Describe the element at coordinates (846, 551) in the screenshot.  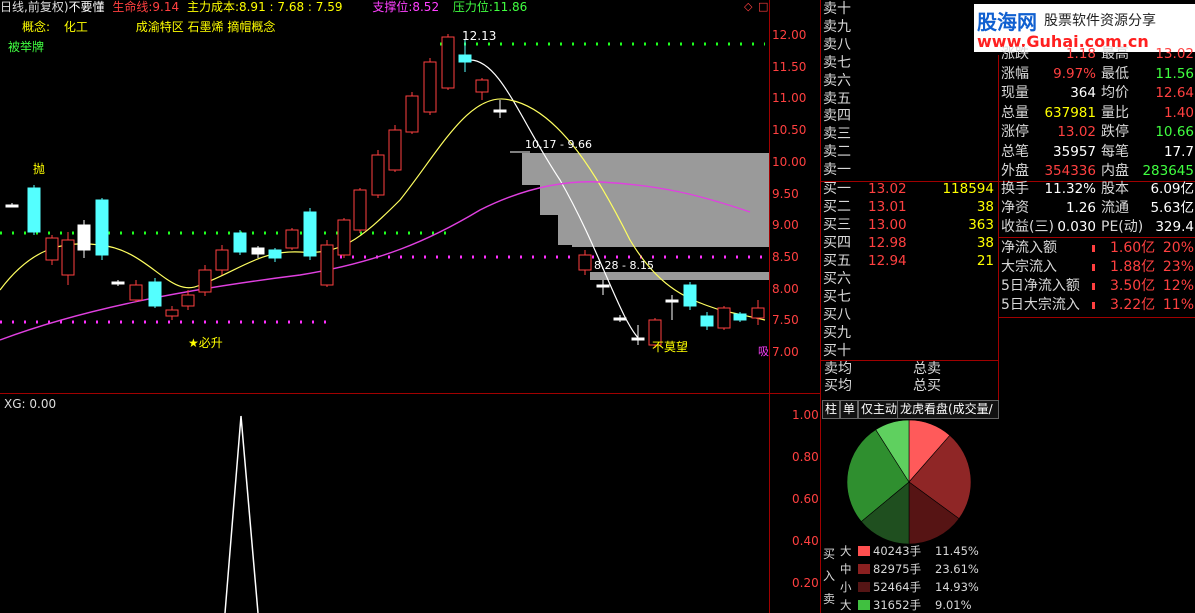
I see `order-size-label: 大` at that location.